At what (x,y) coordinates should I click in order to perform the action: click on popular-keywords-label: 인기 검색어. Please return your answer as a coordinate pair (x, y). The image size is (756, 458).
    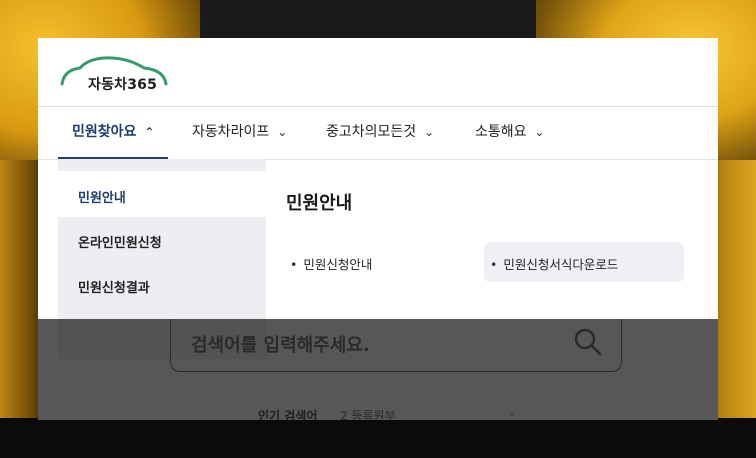
    Looking at the image, I should click on (288, 414).